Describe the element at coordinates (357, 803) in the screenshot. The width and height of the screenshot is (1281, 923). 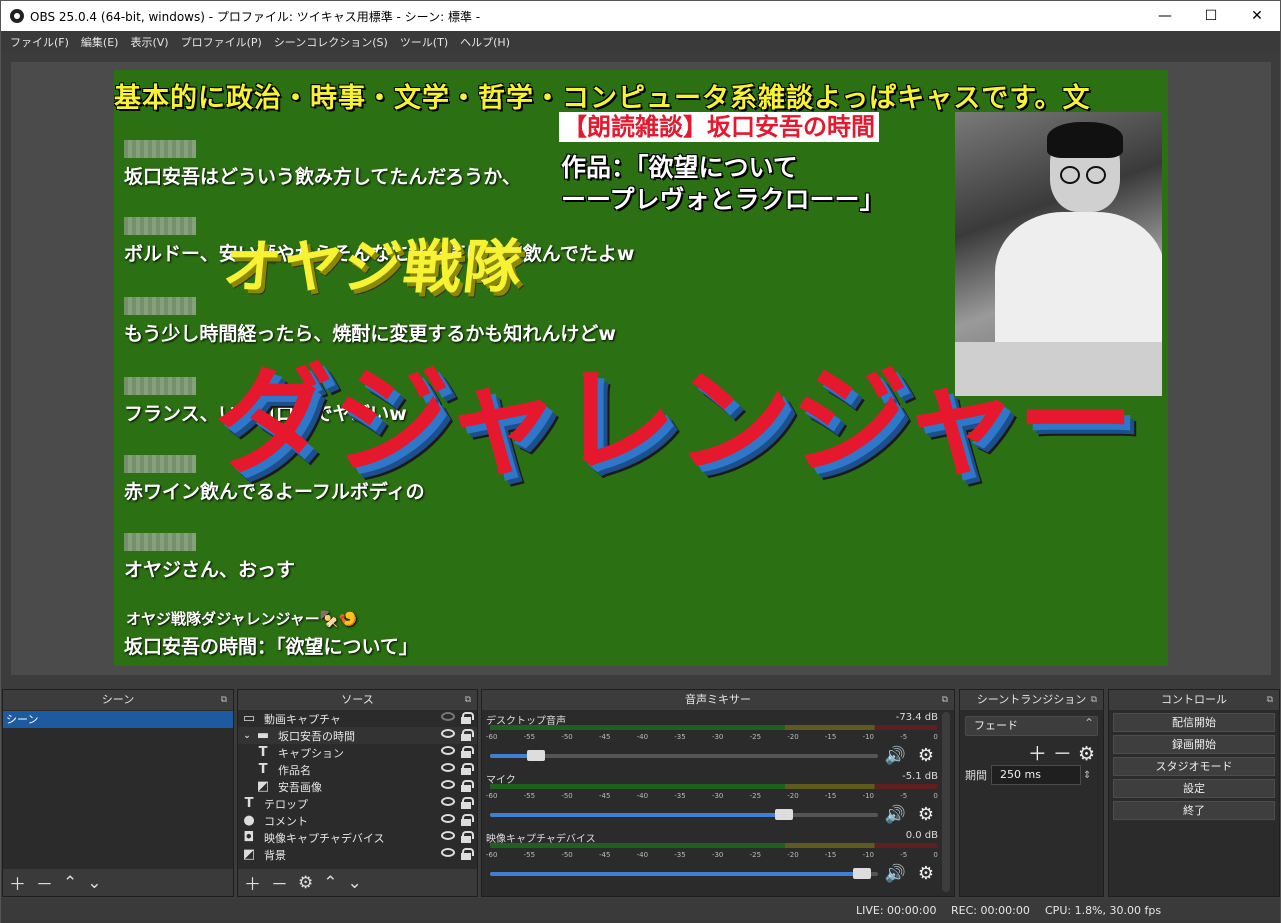
I see `source-item: T テロップ` at that location.